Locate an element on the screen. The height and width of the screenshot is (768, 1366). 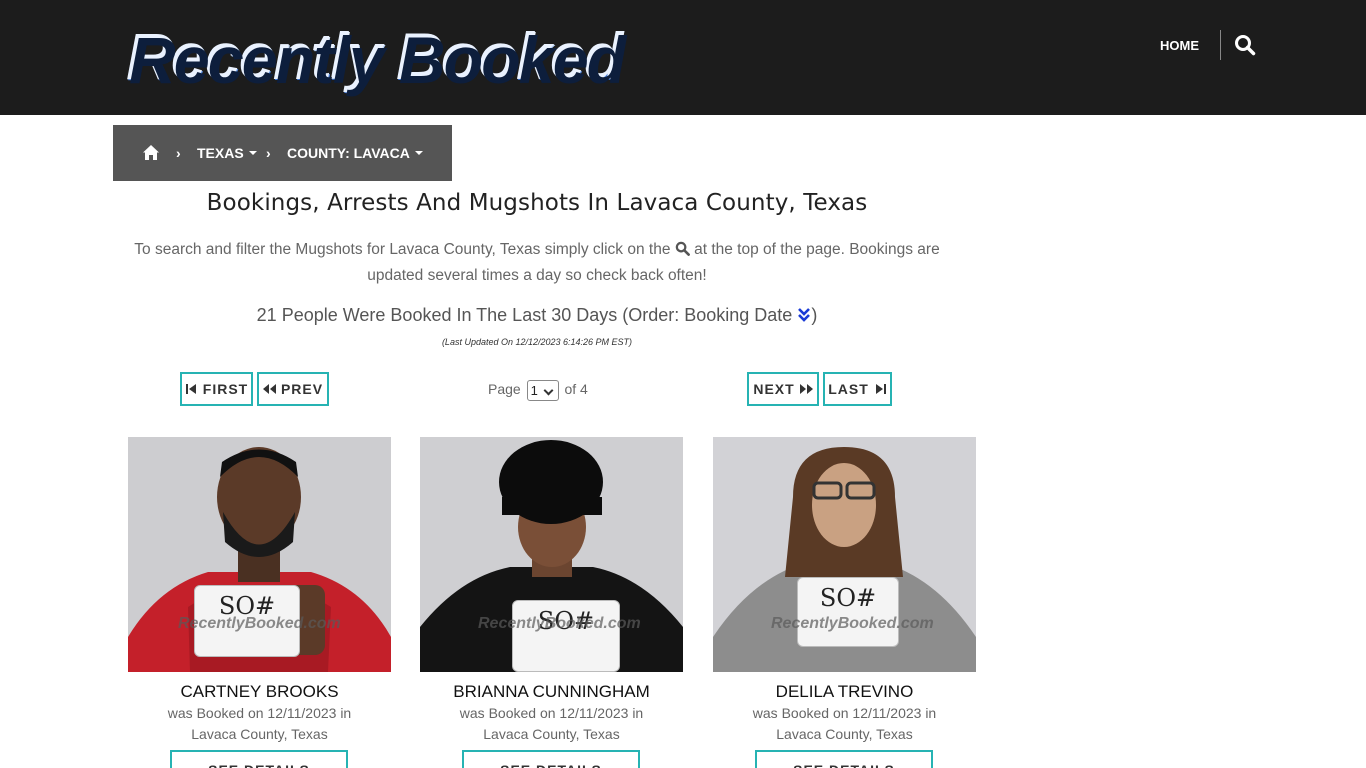
first-page-icon is located at coordinates (190, 389).